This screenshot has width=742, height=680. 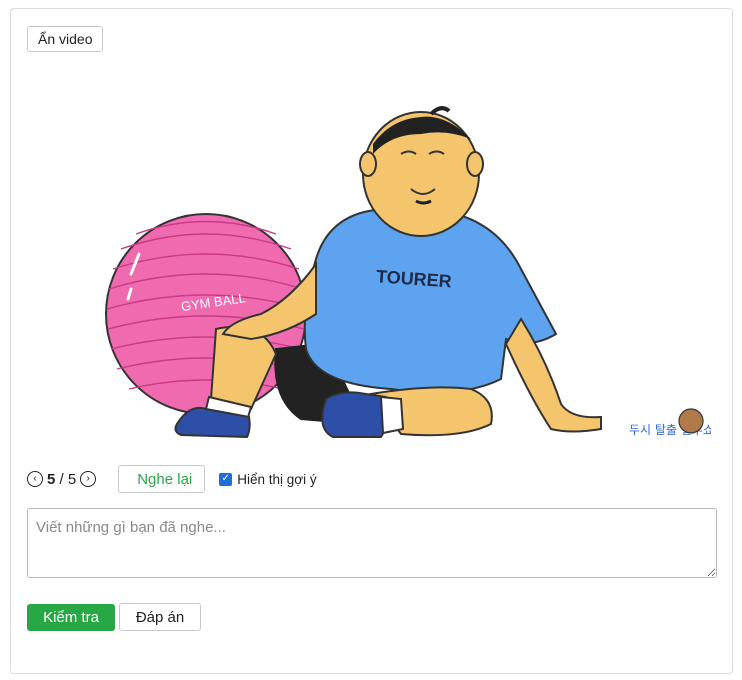 I want to click on left-leg, so click(x=243, y=368).